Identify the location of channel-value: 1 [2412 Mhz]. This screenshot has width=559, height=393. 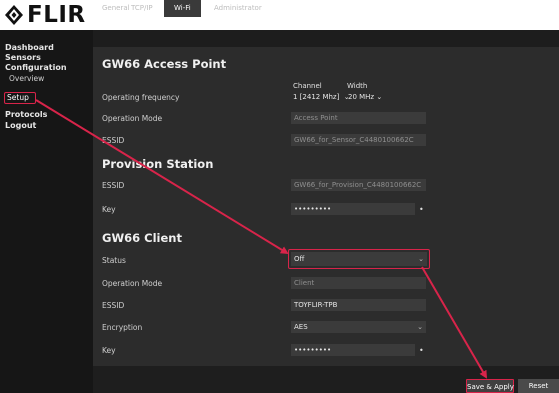
(316, 97).